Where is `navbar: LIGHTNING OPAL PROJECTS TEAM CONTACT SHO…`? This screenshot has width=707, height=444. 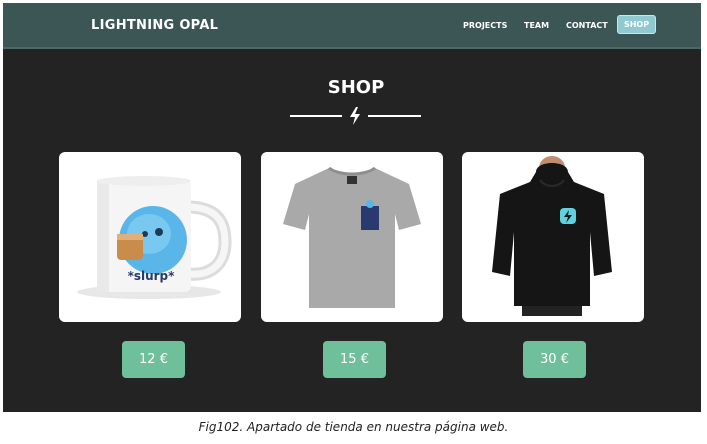
navbar: LIGHTNING OPAL PROJECTS TEAM CONTACT SHO… is located at coordinates (352, 26).